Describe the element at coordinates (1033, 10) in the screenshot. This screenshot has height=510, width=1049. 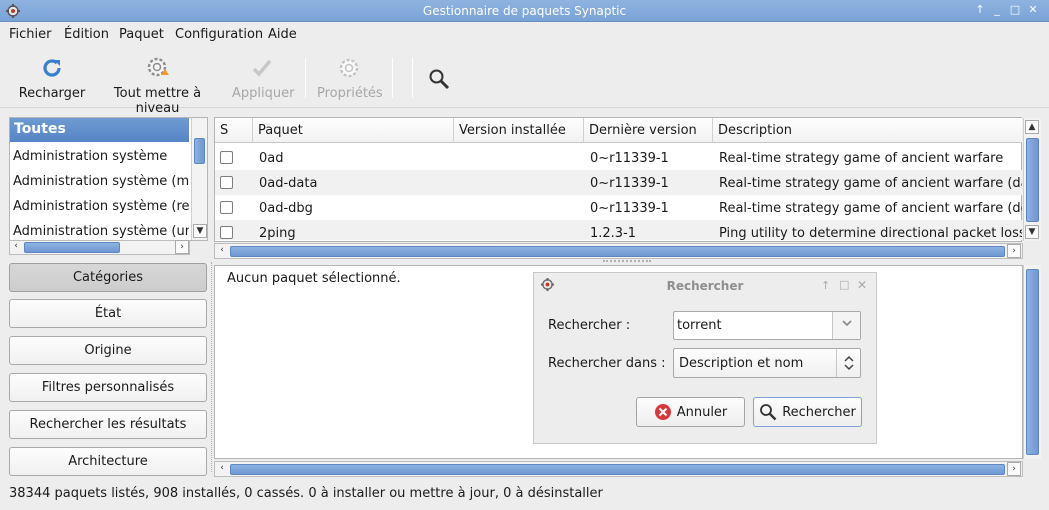
I see `close-icon: ✕` at that location.